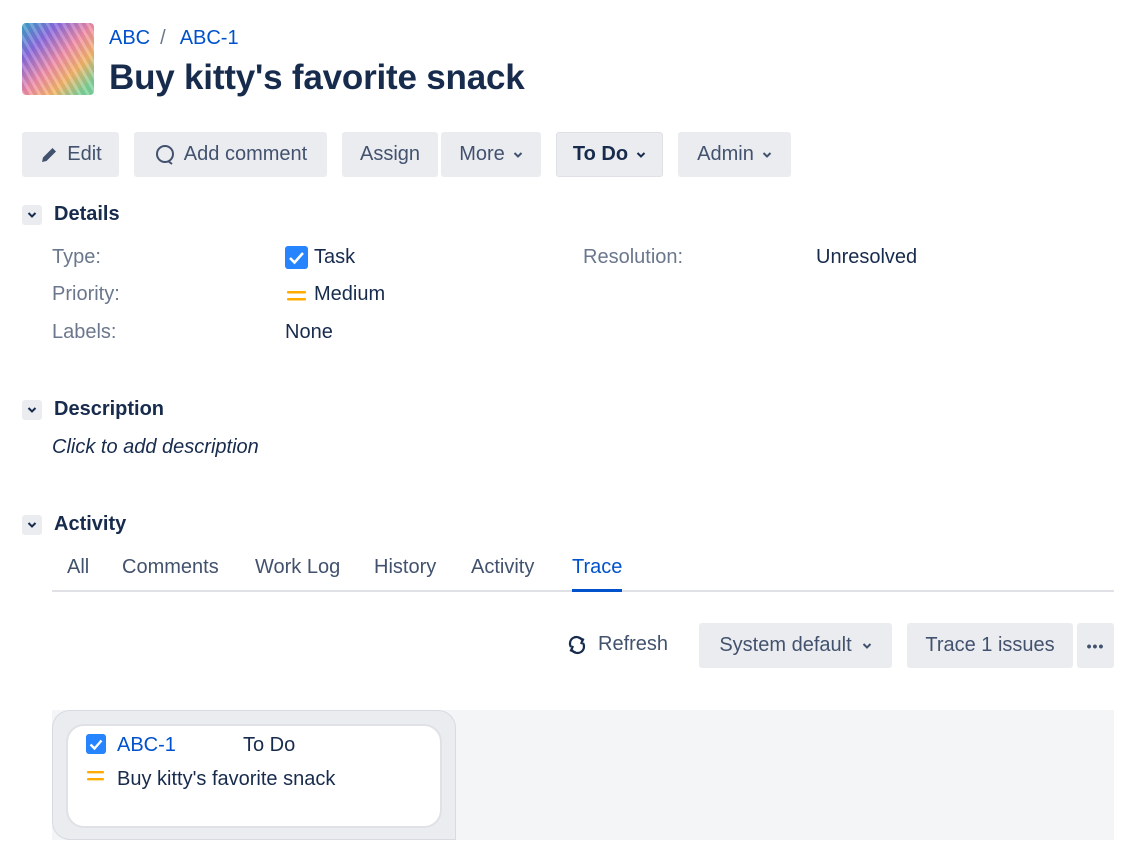  What do you see at coordinates (600, 154) in the screenshot?
I see `status-button-label: To Do` at bounding box center [600, 154].